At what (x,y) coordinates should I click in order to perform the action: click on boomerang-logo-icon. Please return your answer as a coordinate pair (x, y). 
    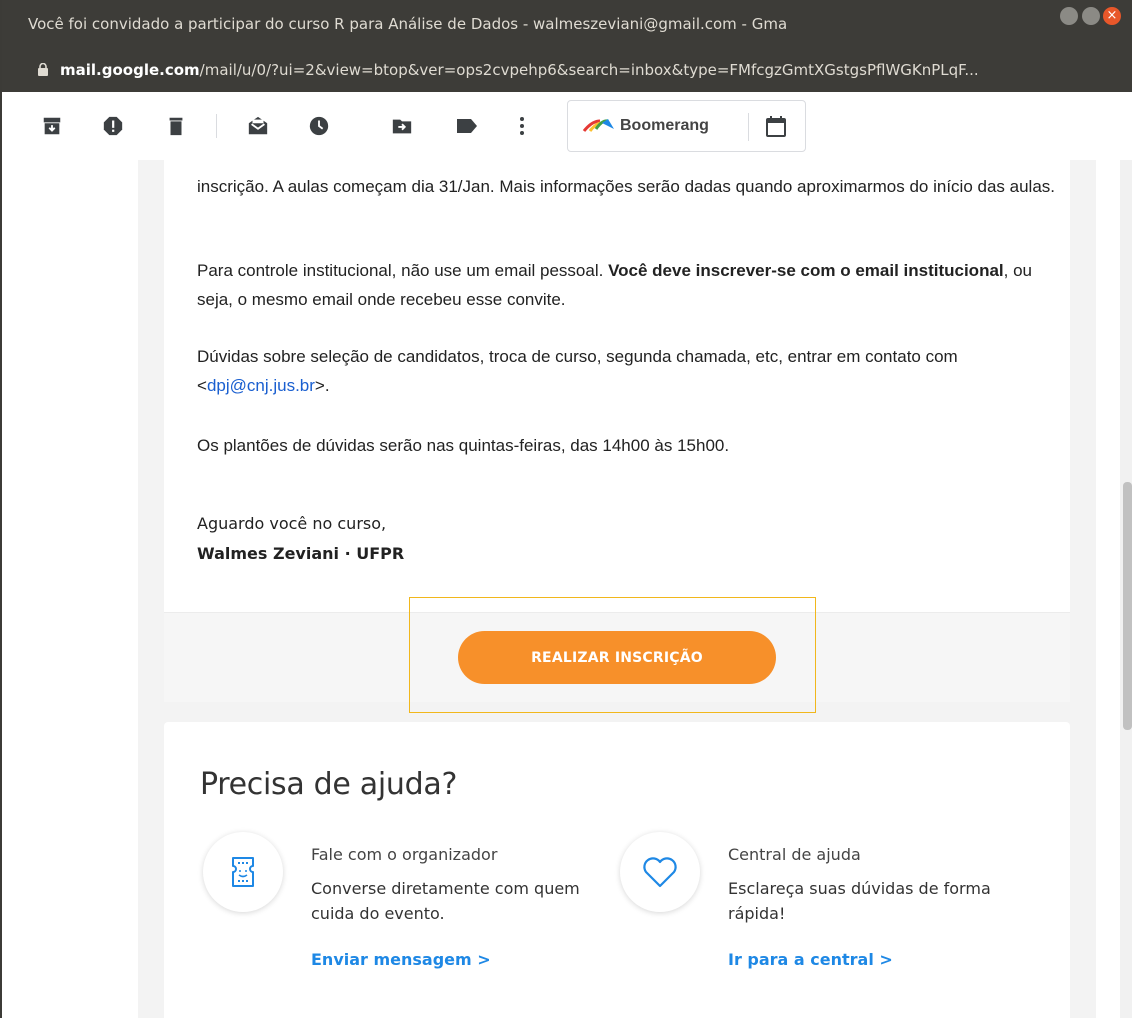
    Looking at the image, I should click on (598, 125).